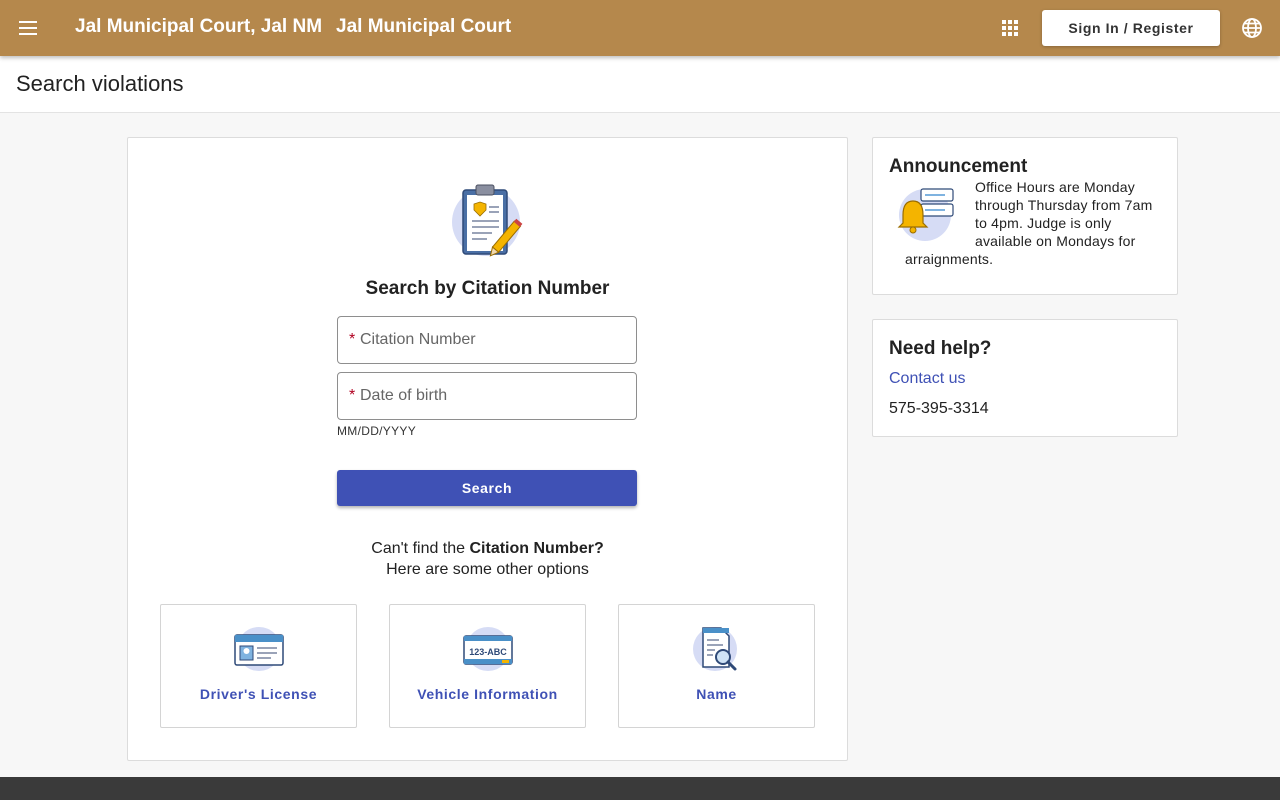  What do you see at coordinates (418, 339) in the screenshot?
I see `citation-number-label: Citation Number` at bounding box center [418, 339].